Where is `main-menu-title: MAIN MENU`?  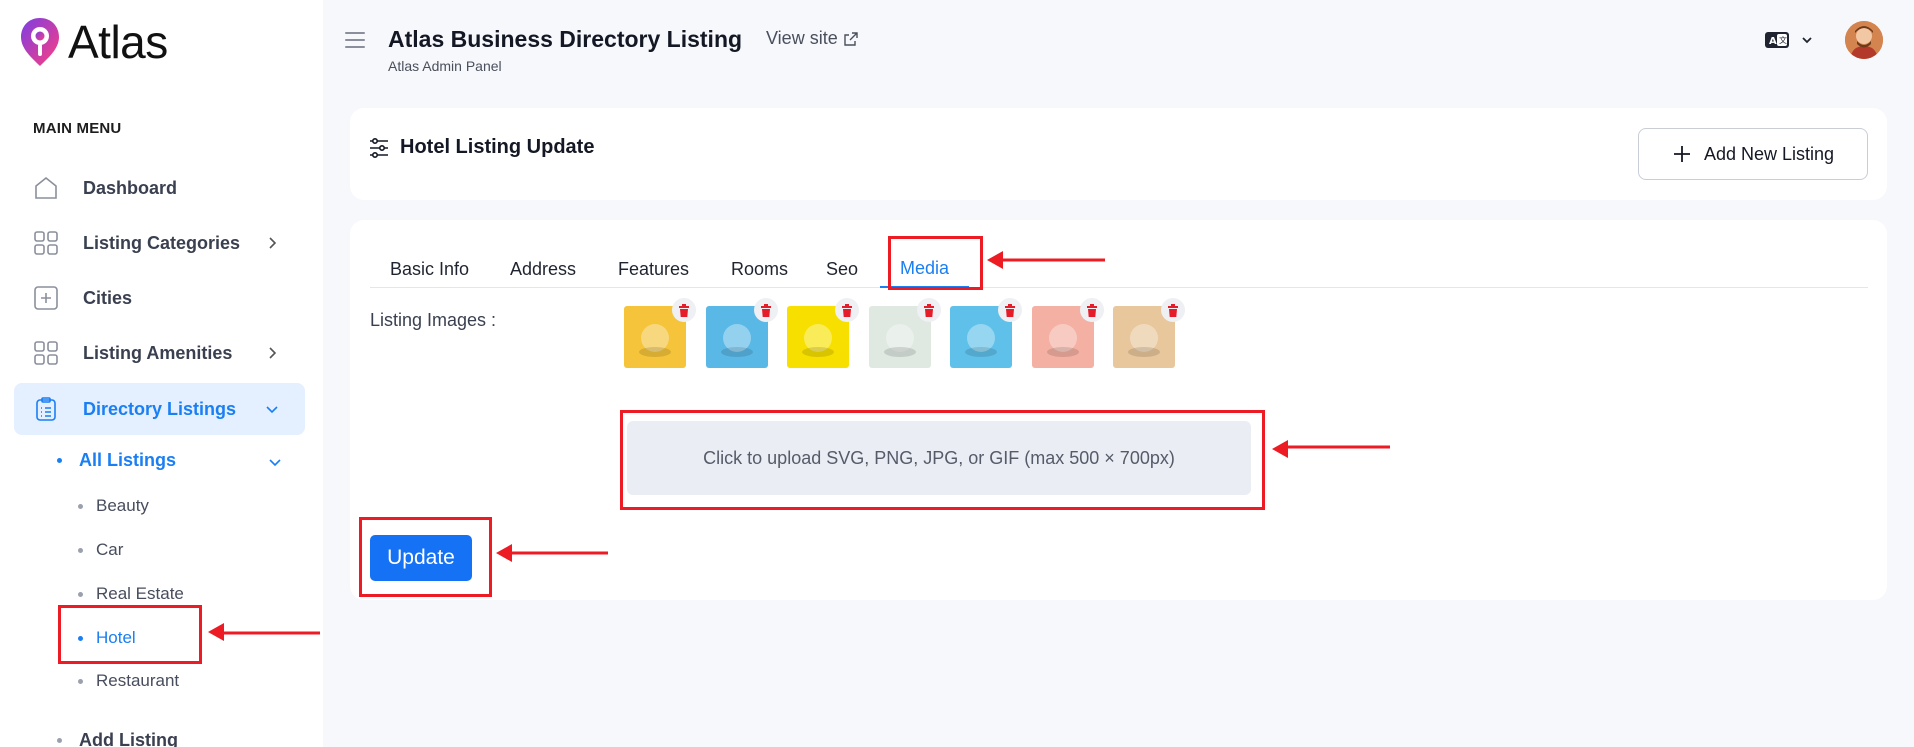
main-menu-title: MAIN MENU is located at coordinates (77, 128).